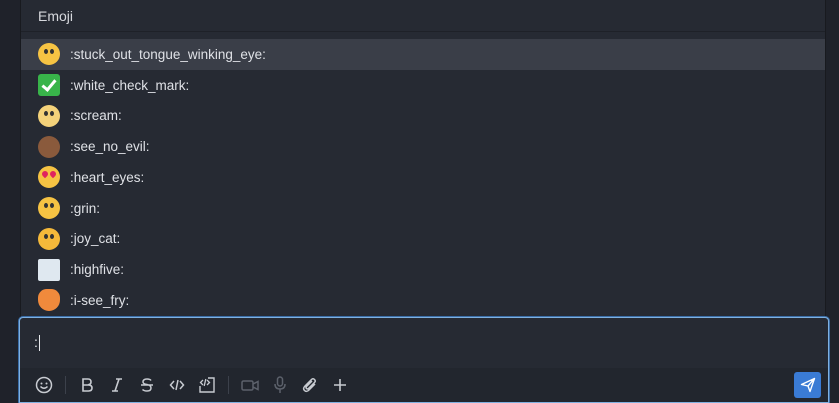 The width and height of the screenshot is (839, 403). What do you see at coordinates (49, 300) in the screenshot?
I see `i-see-fry-icon` at bounding box center [49, 300].